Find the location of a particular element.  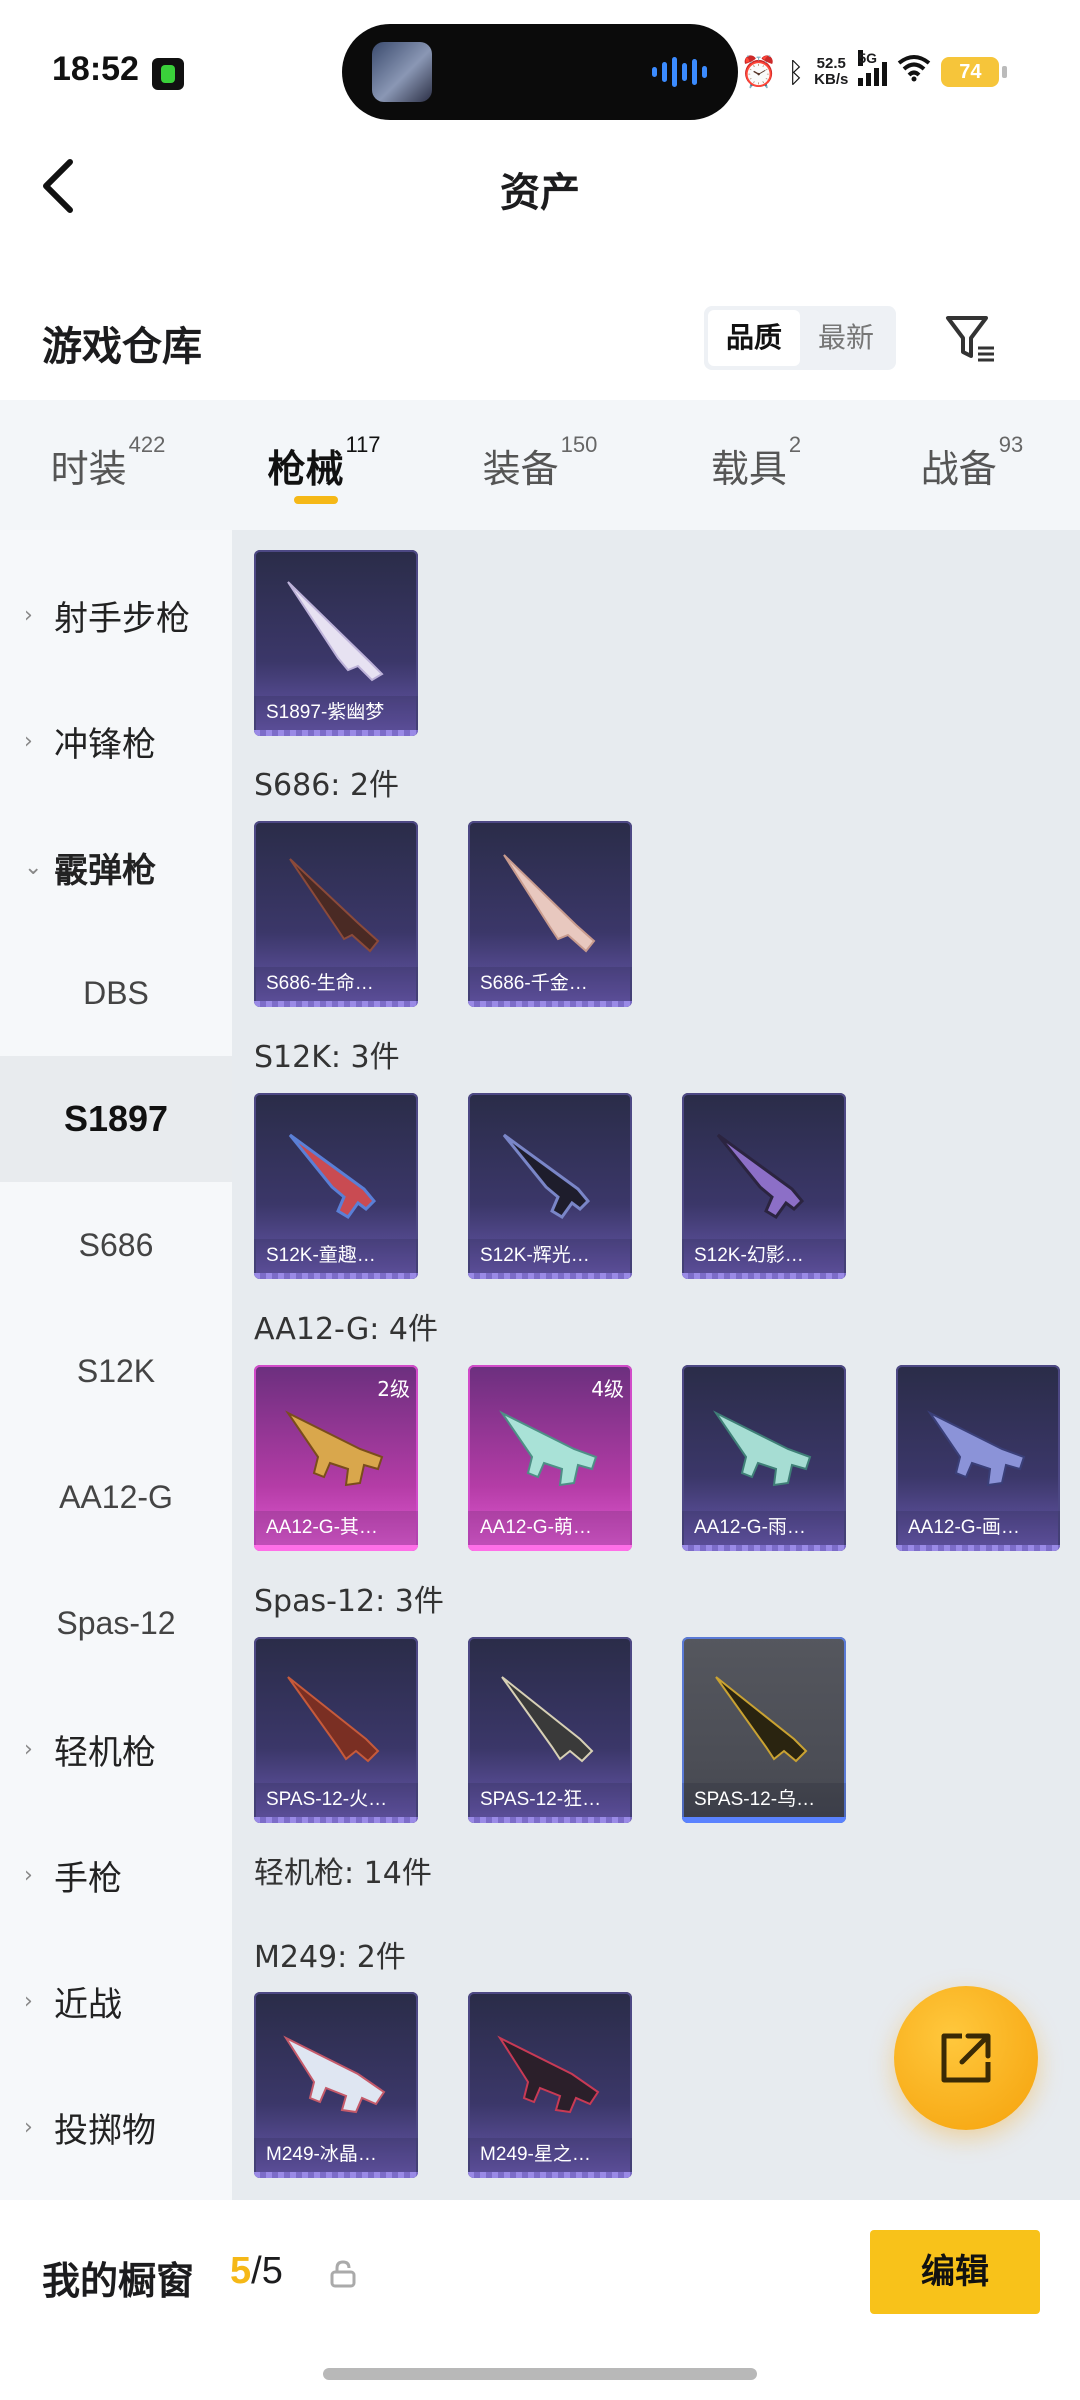

sidebar-item-dbs: DBS is located at coordinates (116, 993).